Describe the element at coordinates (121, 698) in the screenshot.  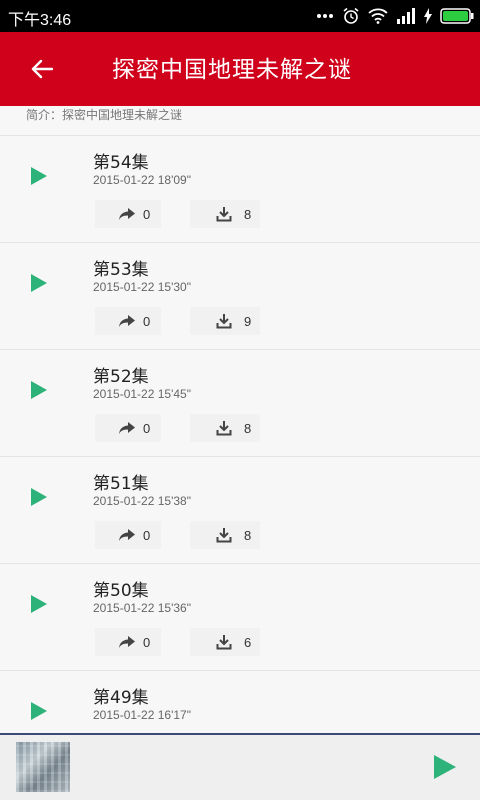
I see `episode-title: 第49集` at that location.